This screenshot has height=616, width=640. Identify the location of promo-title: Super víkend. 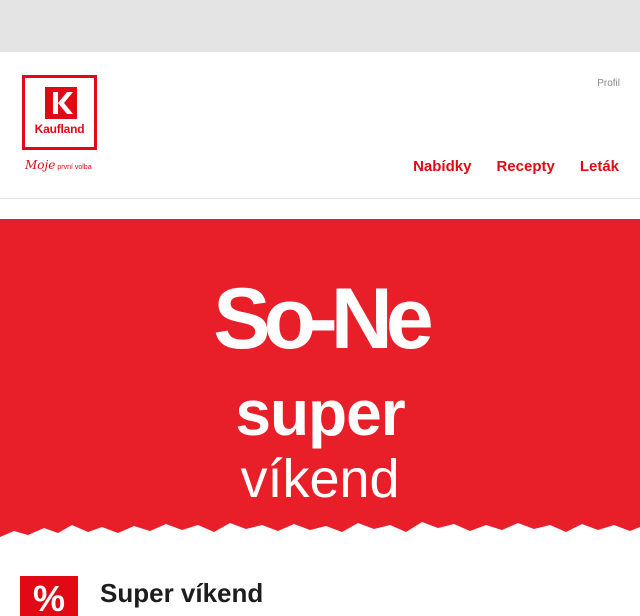
(181, 593).